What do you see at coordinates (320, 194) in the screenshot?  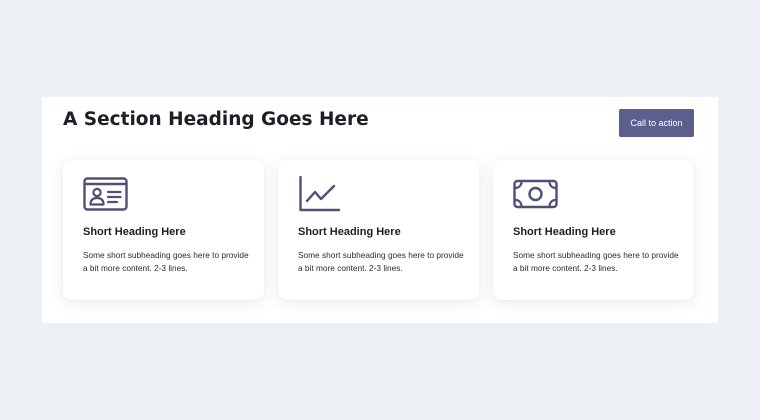 I see `line-chart-icon` at bounding box center [320, 194].